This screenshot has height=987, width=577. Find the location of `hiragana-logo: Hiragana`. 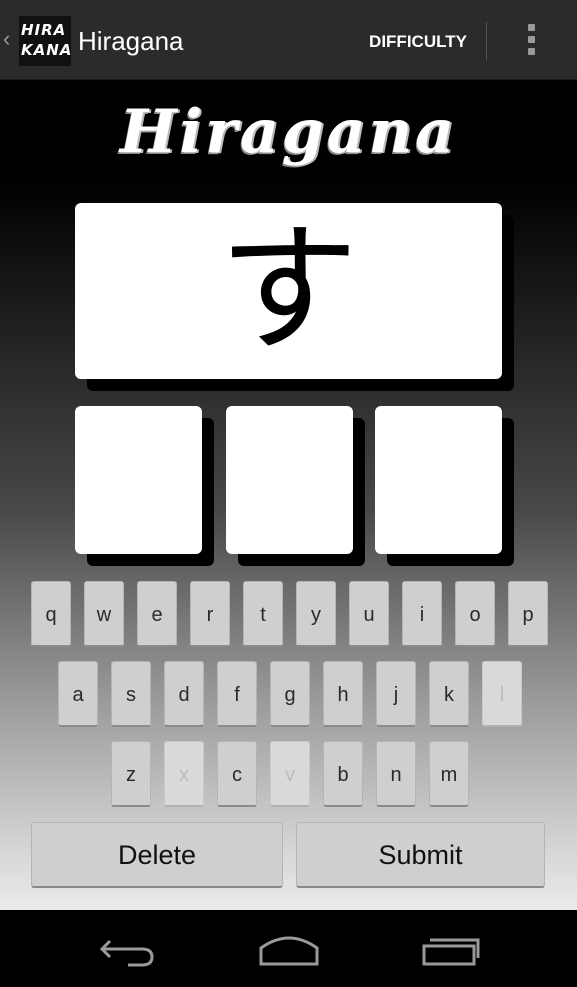

hiragana-logo: Hiragana is located at coordinates (288, 132).